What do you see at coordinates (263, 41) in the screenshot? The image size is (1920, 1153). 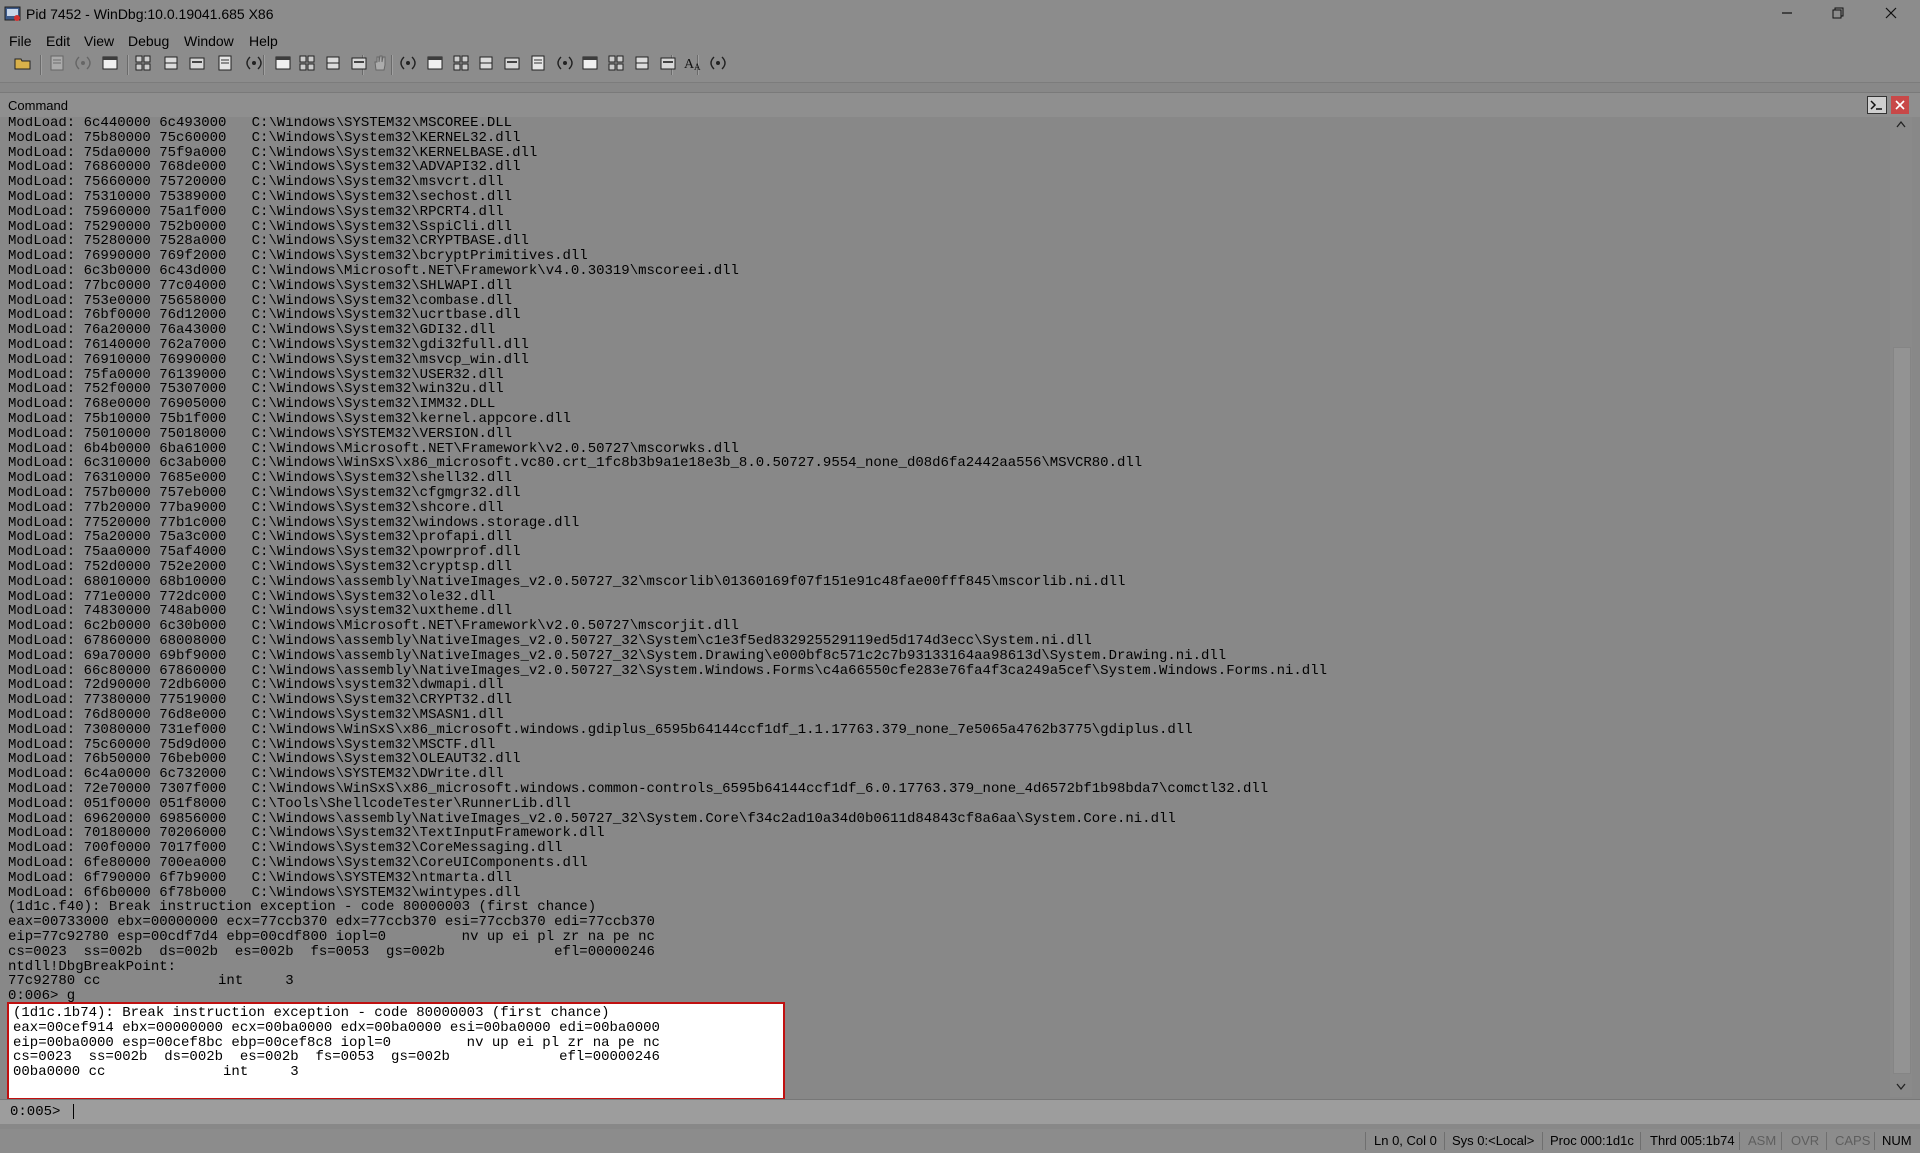 I see `menu-help: Help` at bounding box center [263, 41].